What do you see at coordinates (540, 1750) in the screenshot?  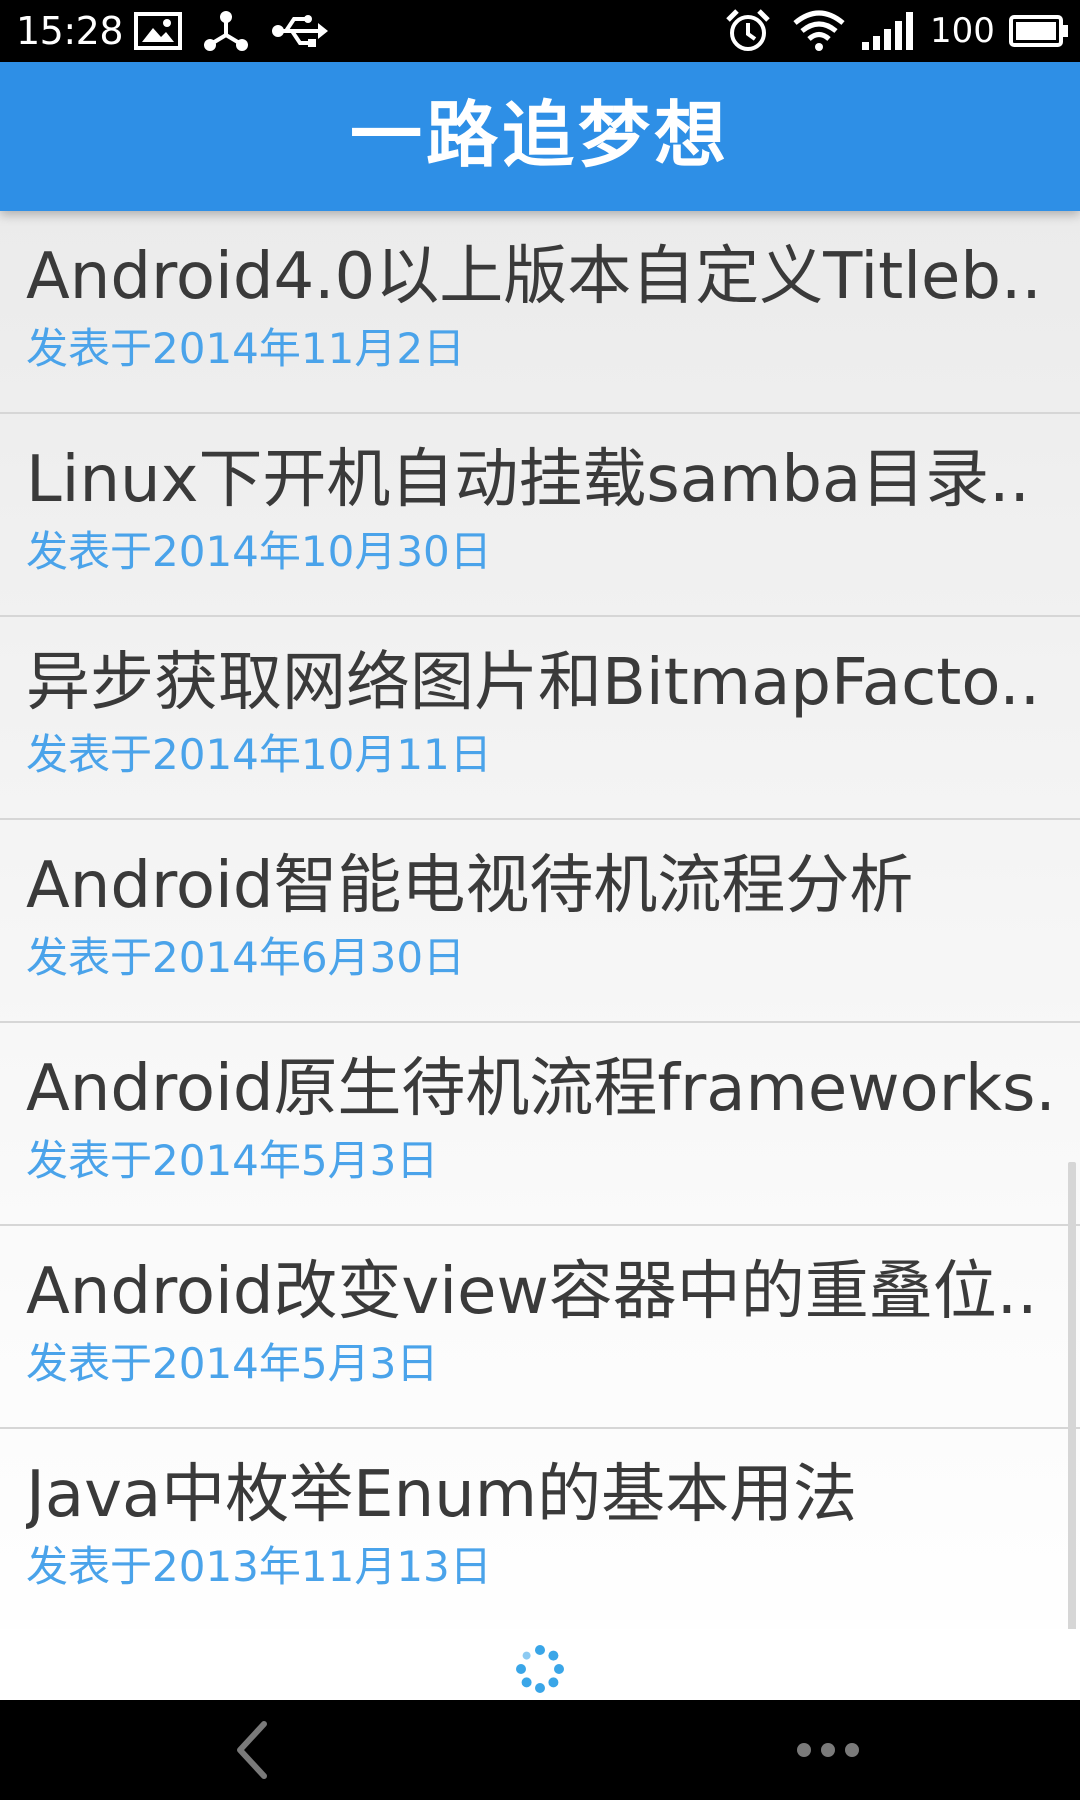 I see `navigation-bar` at bounding box center [540, 1750].